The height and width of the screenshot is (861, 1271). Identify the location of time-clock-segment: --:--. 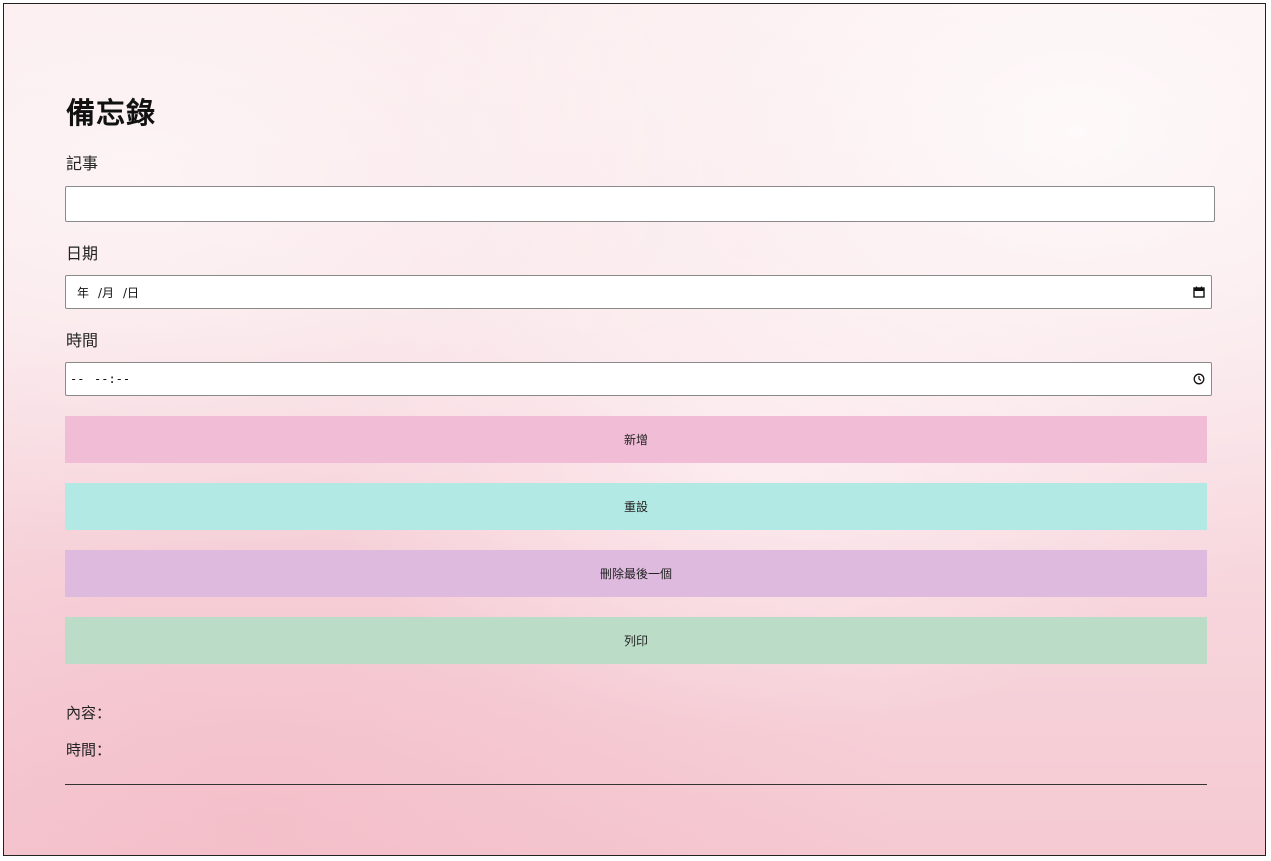
(112, 379).